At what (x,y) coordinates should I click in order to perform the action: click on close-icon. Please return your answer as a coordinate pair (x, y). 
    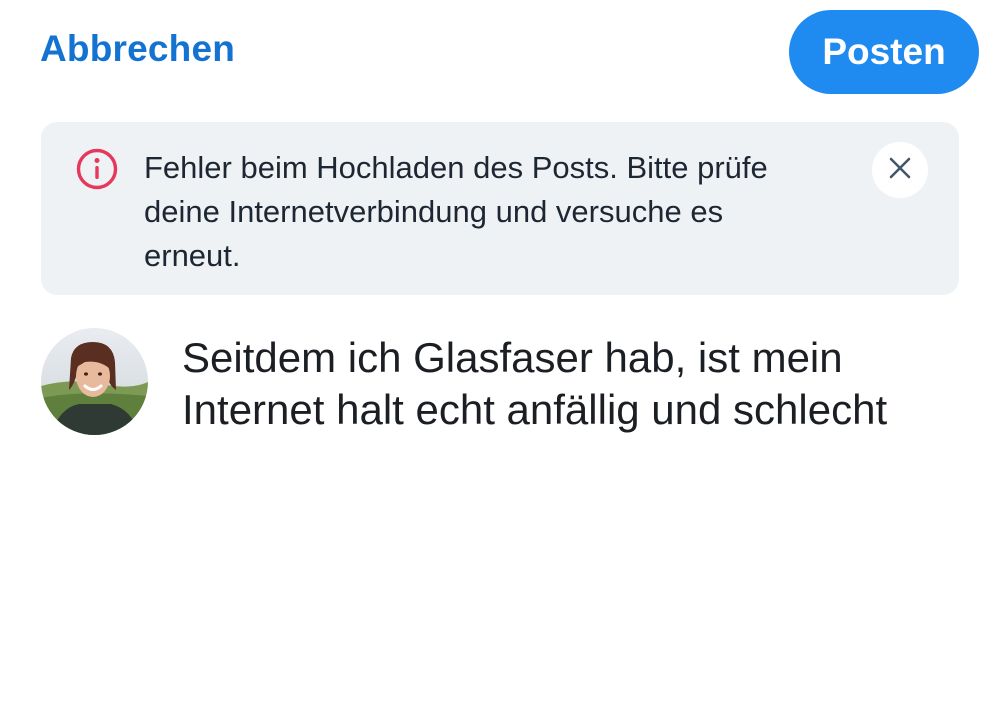
    Looking at the image, I should click on (900, 170).